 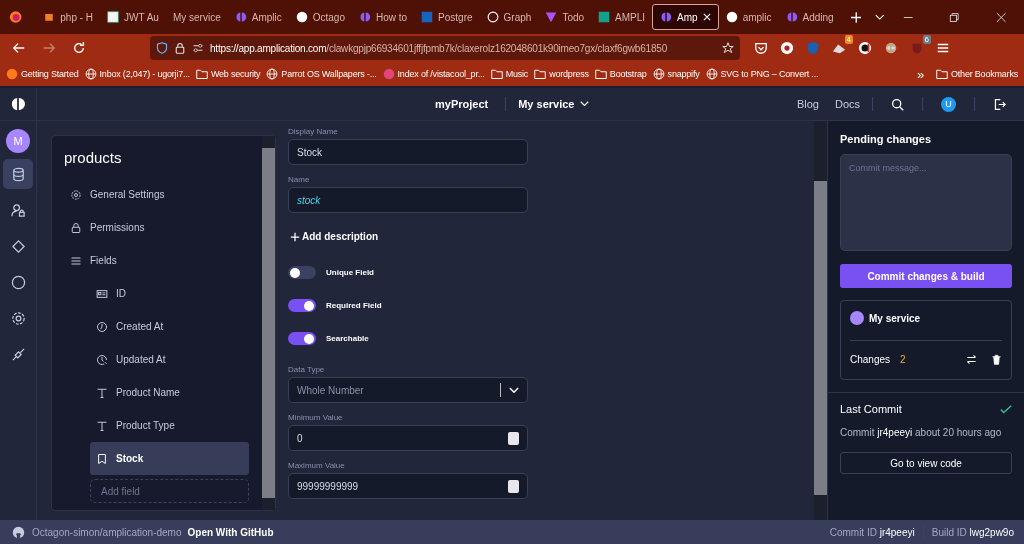 What do you see at coordinates (897, 104) in the screenshot?
I see `search-icon` at bounding box center [897, 104].